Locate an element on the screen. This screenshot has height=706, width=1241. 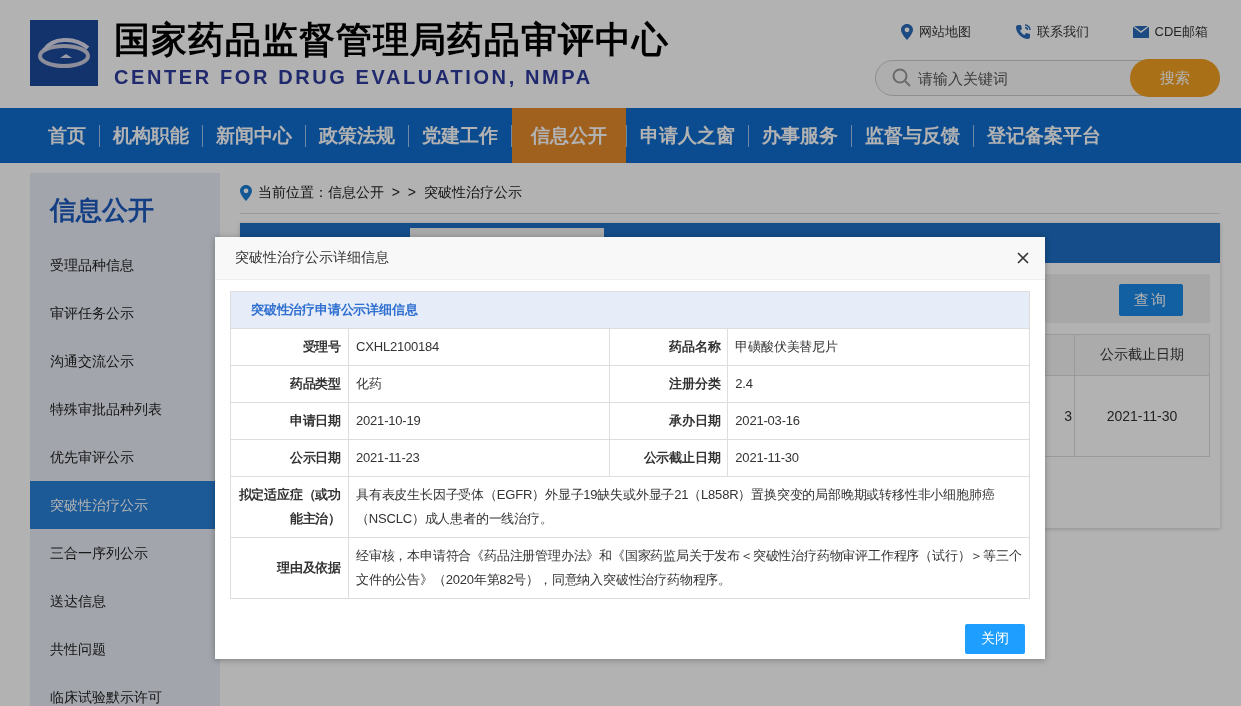
field-label: 药品类型 is located at coordinates (289, 384).